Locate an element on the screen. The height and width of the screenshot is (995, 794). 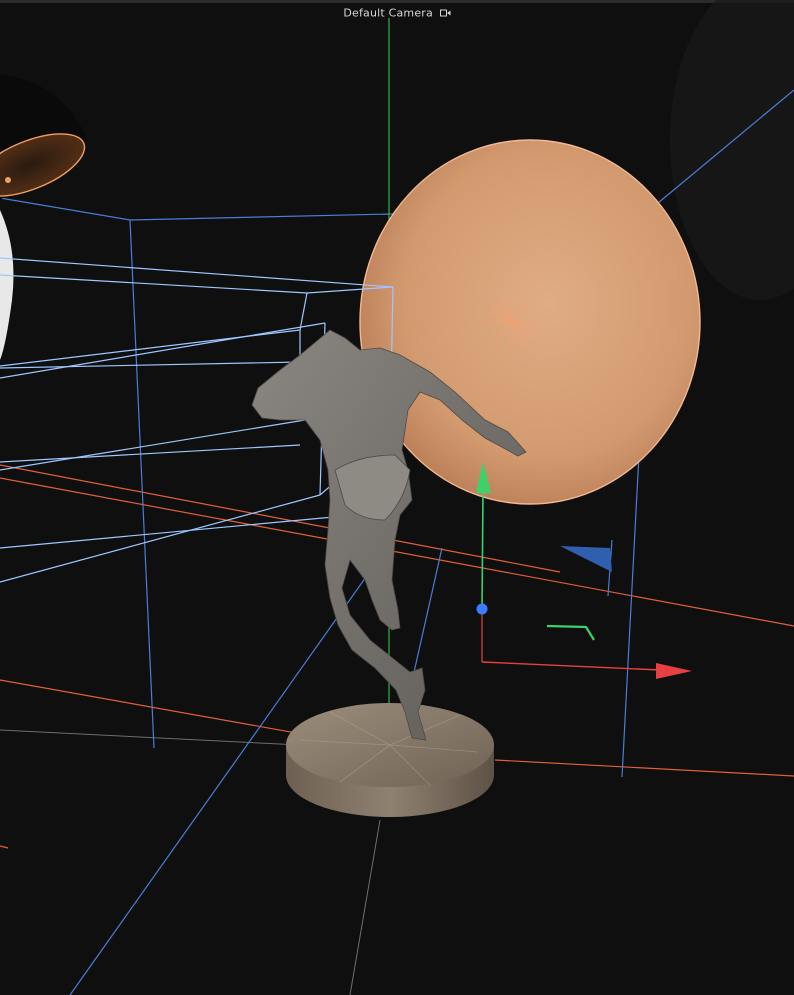
gizmo-xy-plane-handle-icon is located at coordinates (570, 632).